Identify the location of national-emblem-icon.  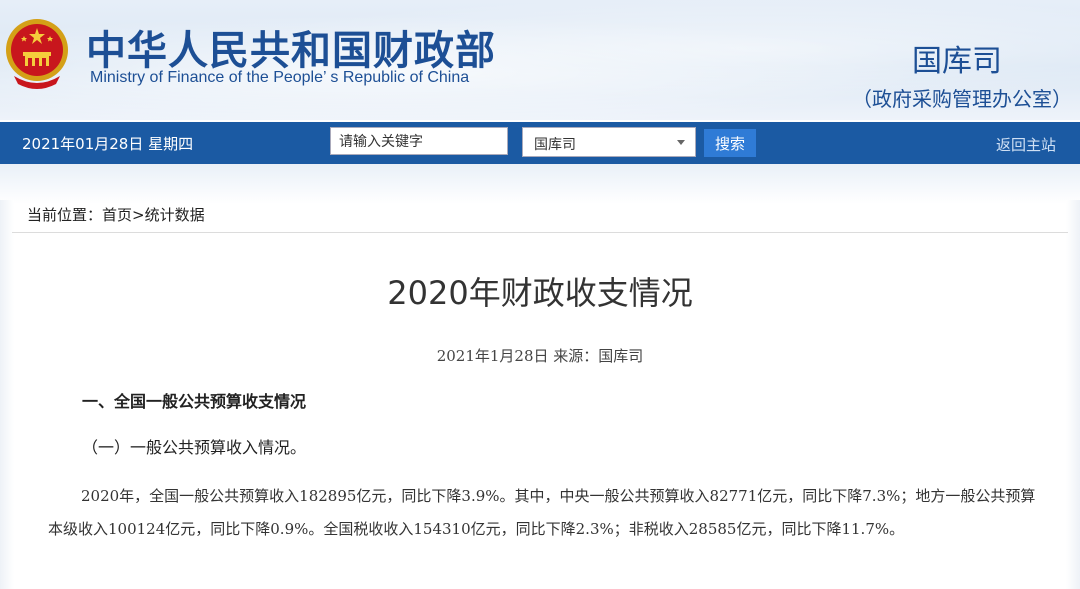
(37, 52).